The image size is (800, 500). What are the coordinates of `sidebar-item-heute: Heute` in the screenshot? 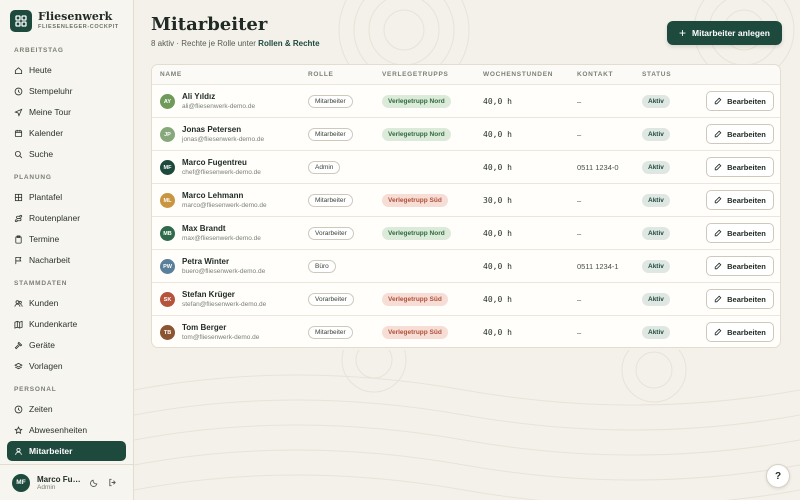 It's located at (66, 70).